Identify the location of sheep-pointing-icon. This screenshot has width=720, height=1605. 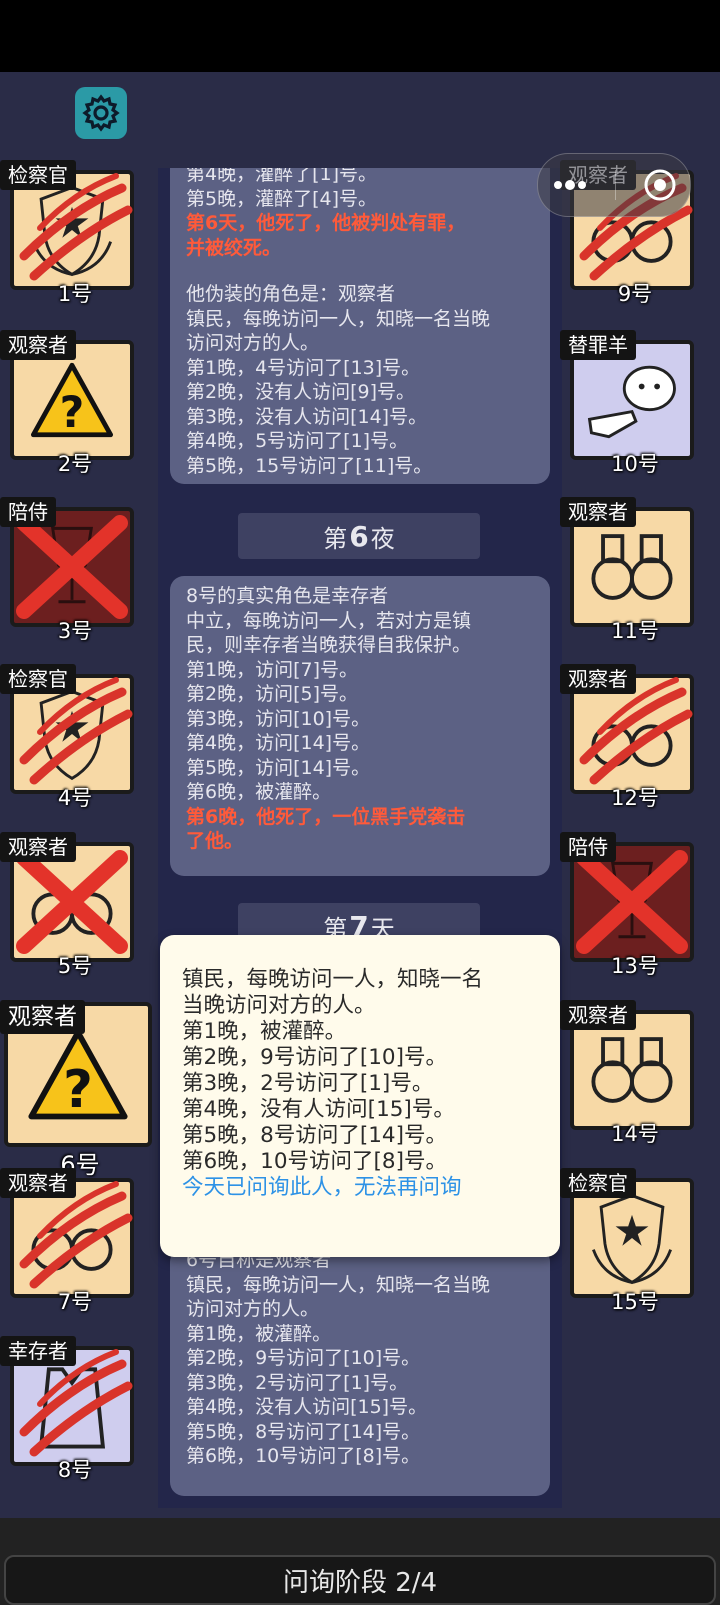
(631, 402).